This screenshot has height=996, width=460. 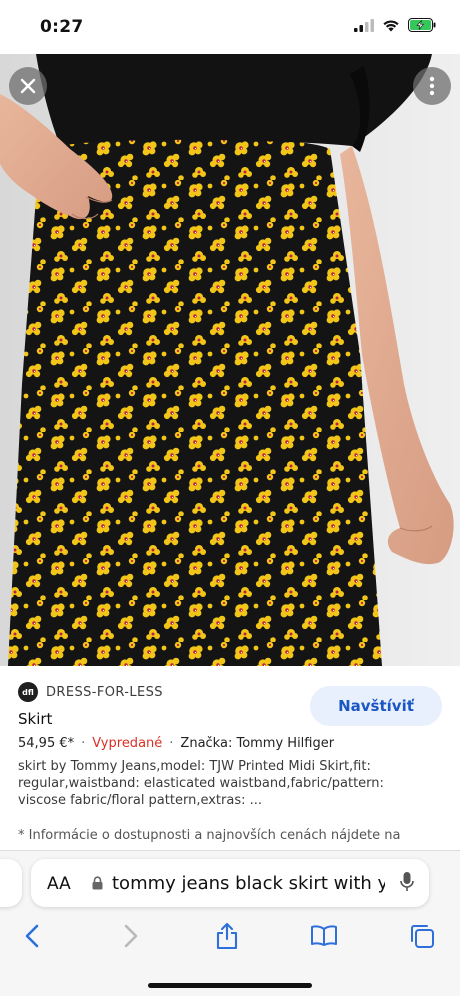 I want to click on bookmarks-button, so click(x=324, y=936).